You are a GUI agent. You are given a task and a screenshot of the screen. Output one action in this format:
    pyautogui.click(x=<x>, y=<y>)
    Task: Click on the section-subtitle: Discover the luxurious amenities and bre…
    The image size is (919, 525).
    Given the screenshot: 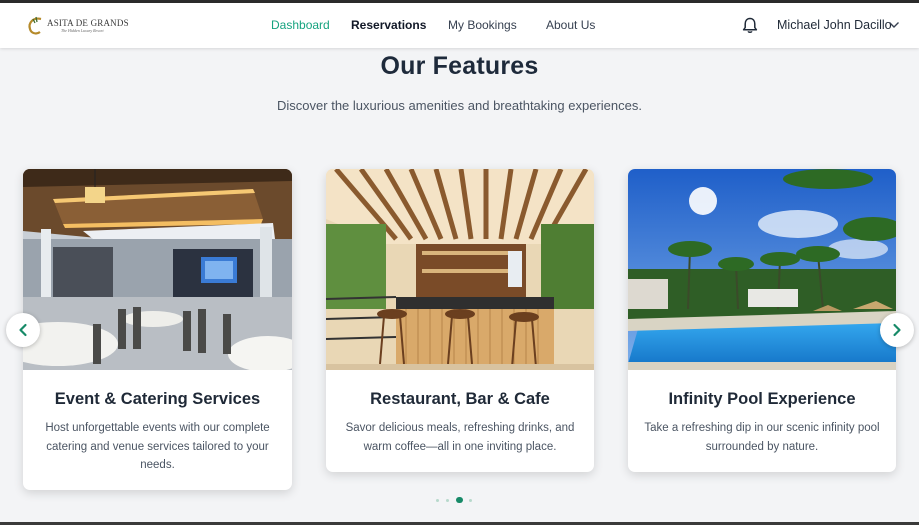 What is the action you would take?
    pyautogui.click(x=459, y=105)
    